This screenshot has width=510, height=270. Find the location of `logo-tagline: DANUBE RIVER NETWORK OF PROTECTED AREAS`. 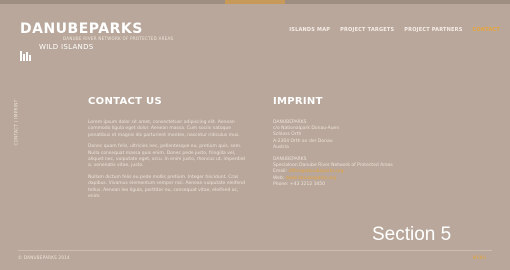

logo-tagline: DANUBE RIVER NETWORK OF PROTECTED AREAS is located at coordinates (118, 38).